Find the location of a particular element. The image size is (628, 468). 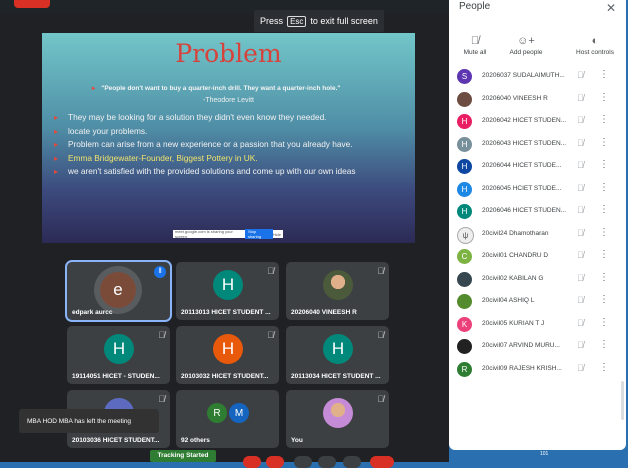

avatar: C is located at coordinates (464, 256).